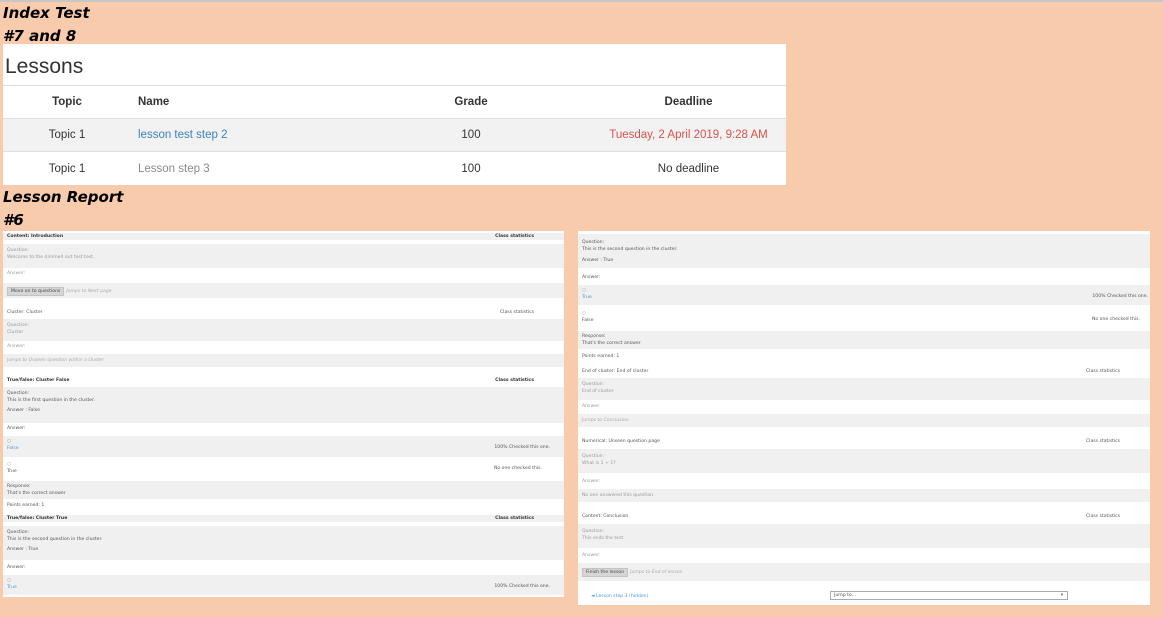 The image size is (1163, 617). What do you see at coordinates (394, 168) in the screenshot?
I see `table-row: Topic 1 Lesson step 3 100 No deadline` at bounding box center [394, 168].